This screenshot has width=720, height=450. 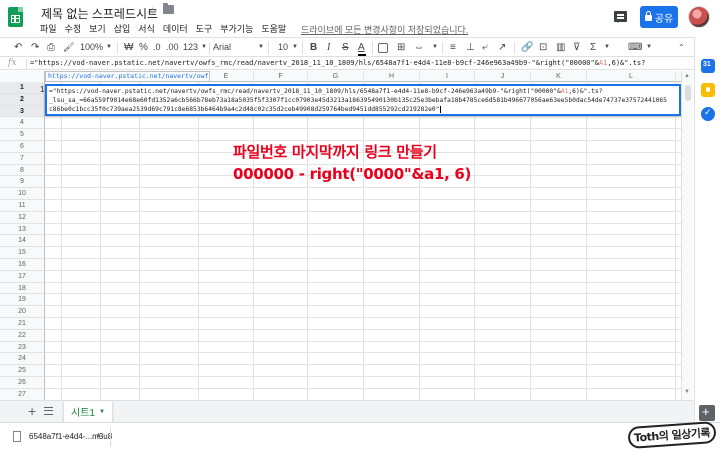 What do you see at coordinates (22, 253) in the screenshot?
I see `row-header-15: 15` at bounding box center [22, 253].